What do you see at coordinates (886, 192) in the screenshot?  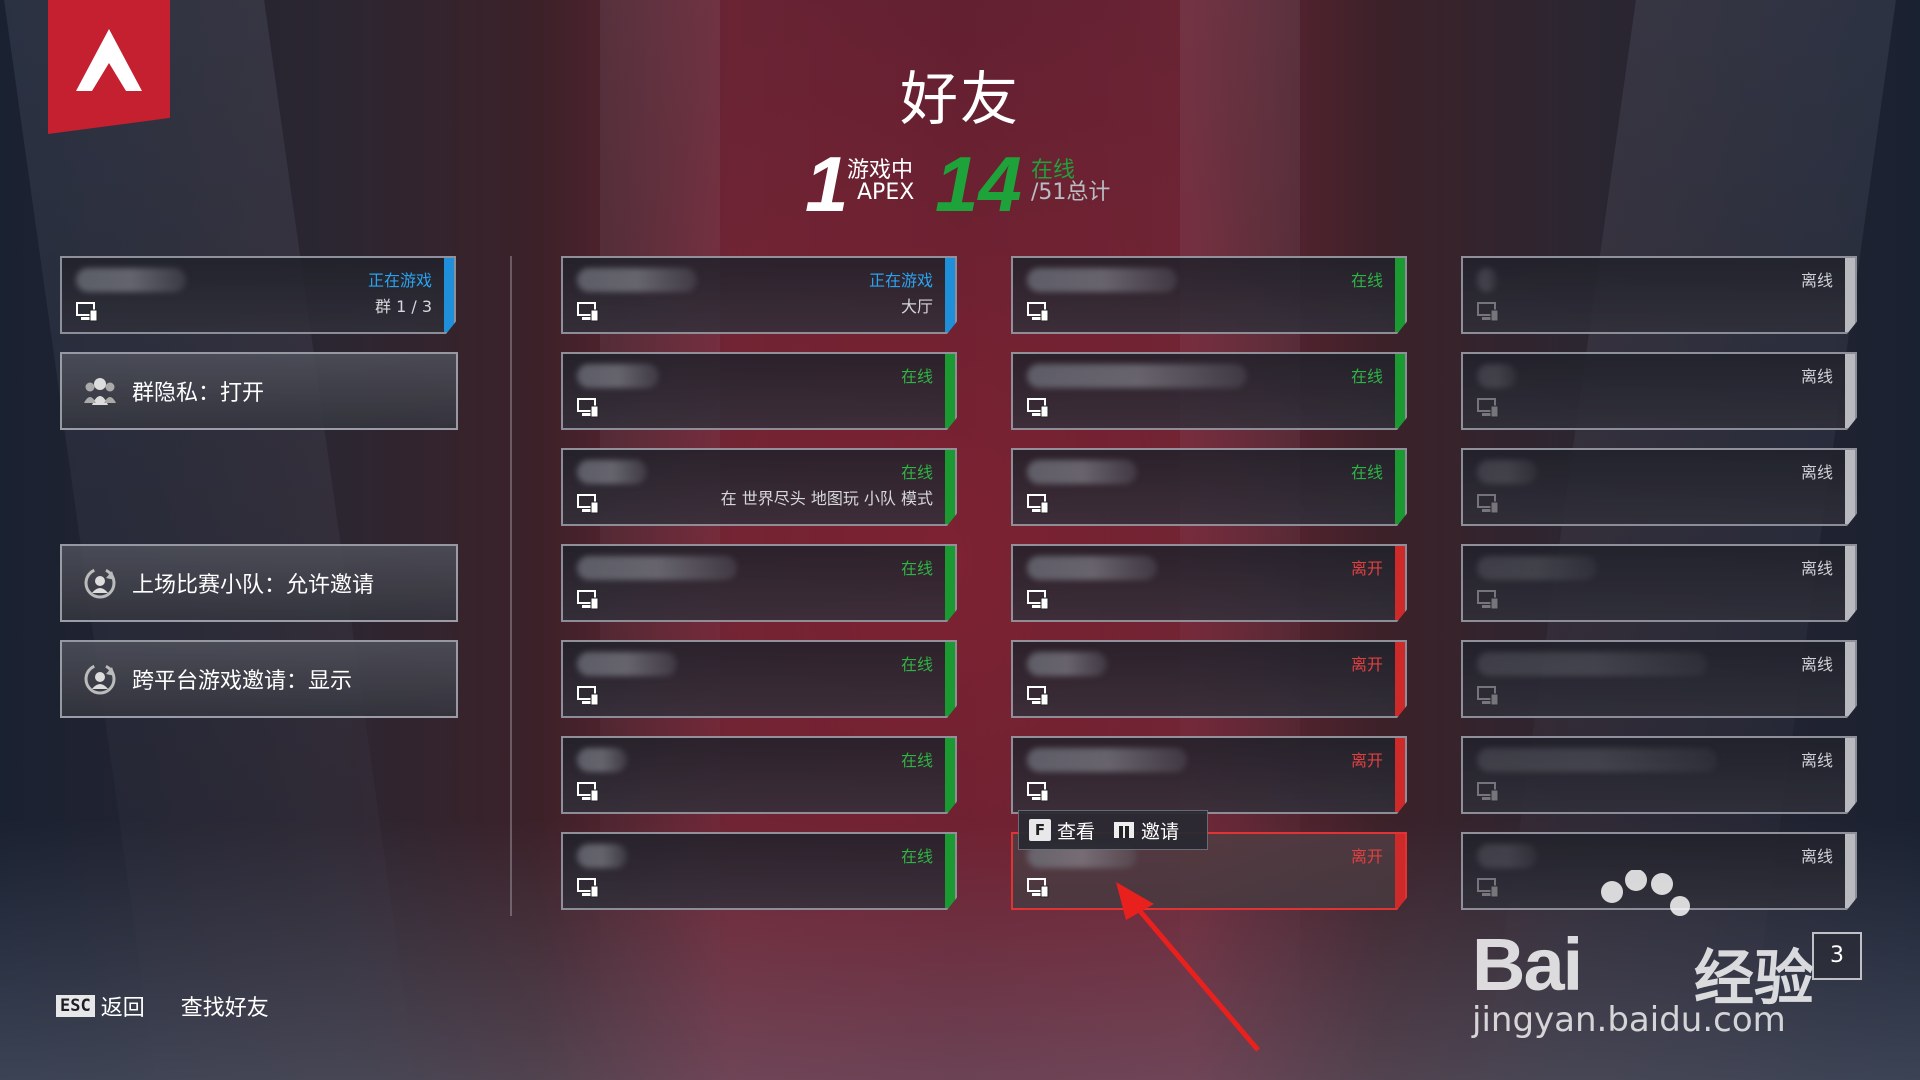 I see `in-game-sub: APEX` at bounding box center [886, 192].